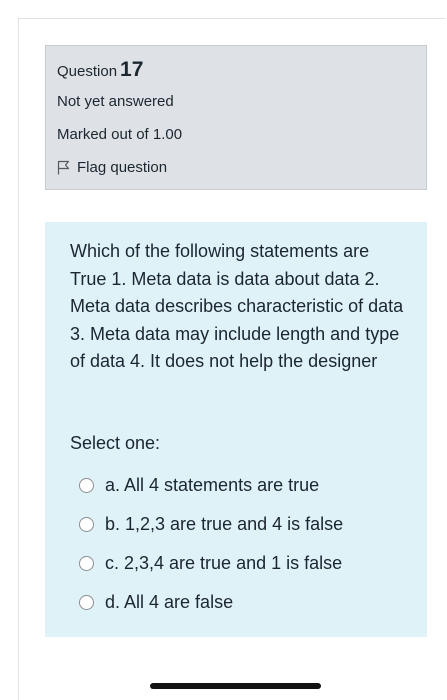  What do you see at coordinates (63, 167) in the screenshot?
I see `flag-icon` at bounding box center [63, 167].